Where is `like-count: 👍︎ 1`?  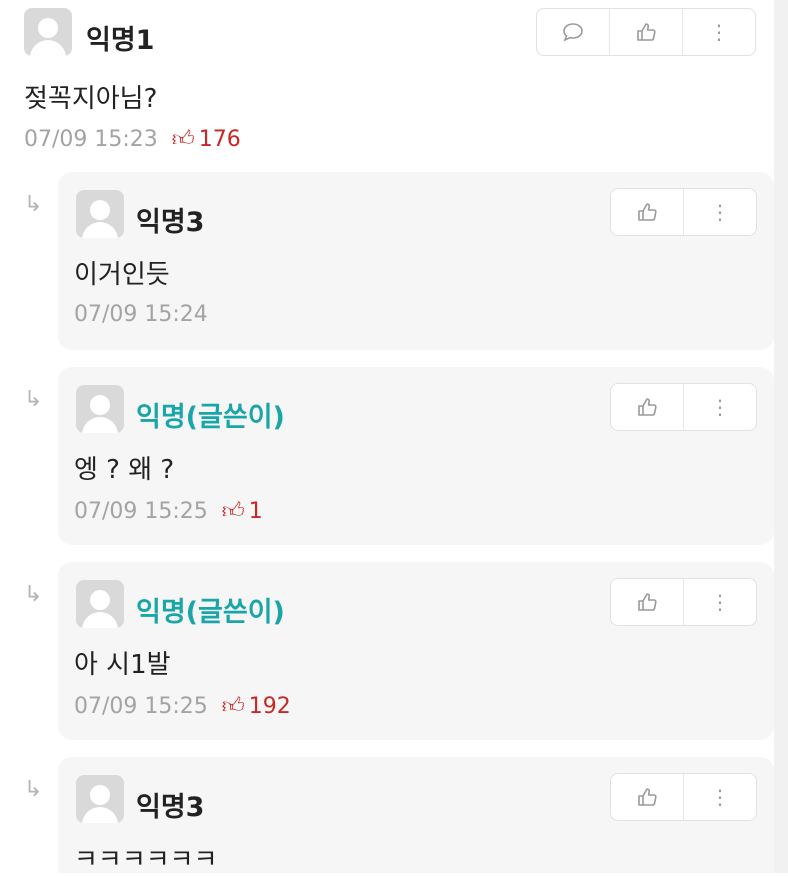 like-count: 👍︎ 1 is located at coordinates (242, 511).